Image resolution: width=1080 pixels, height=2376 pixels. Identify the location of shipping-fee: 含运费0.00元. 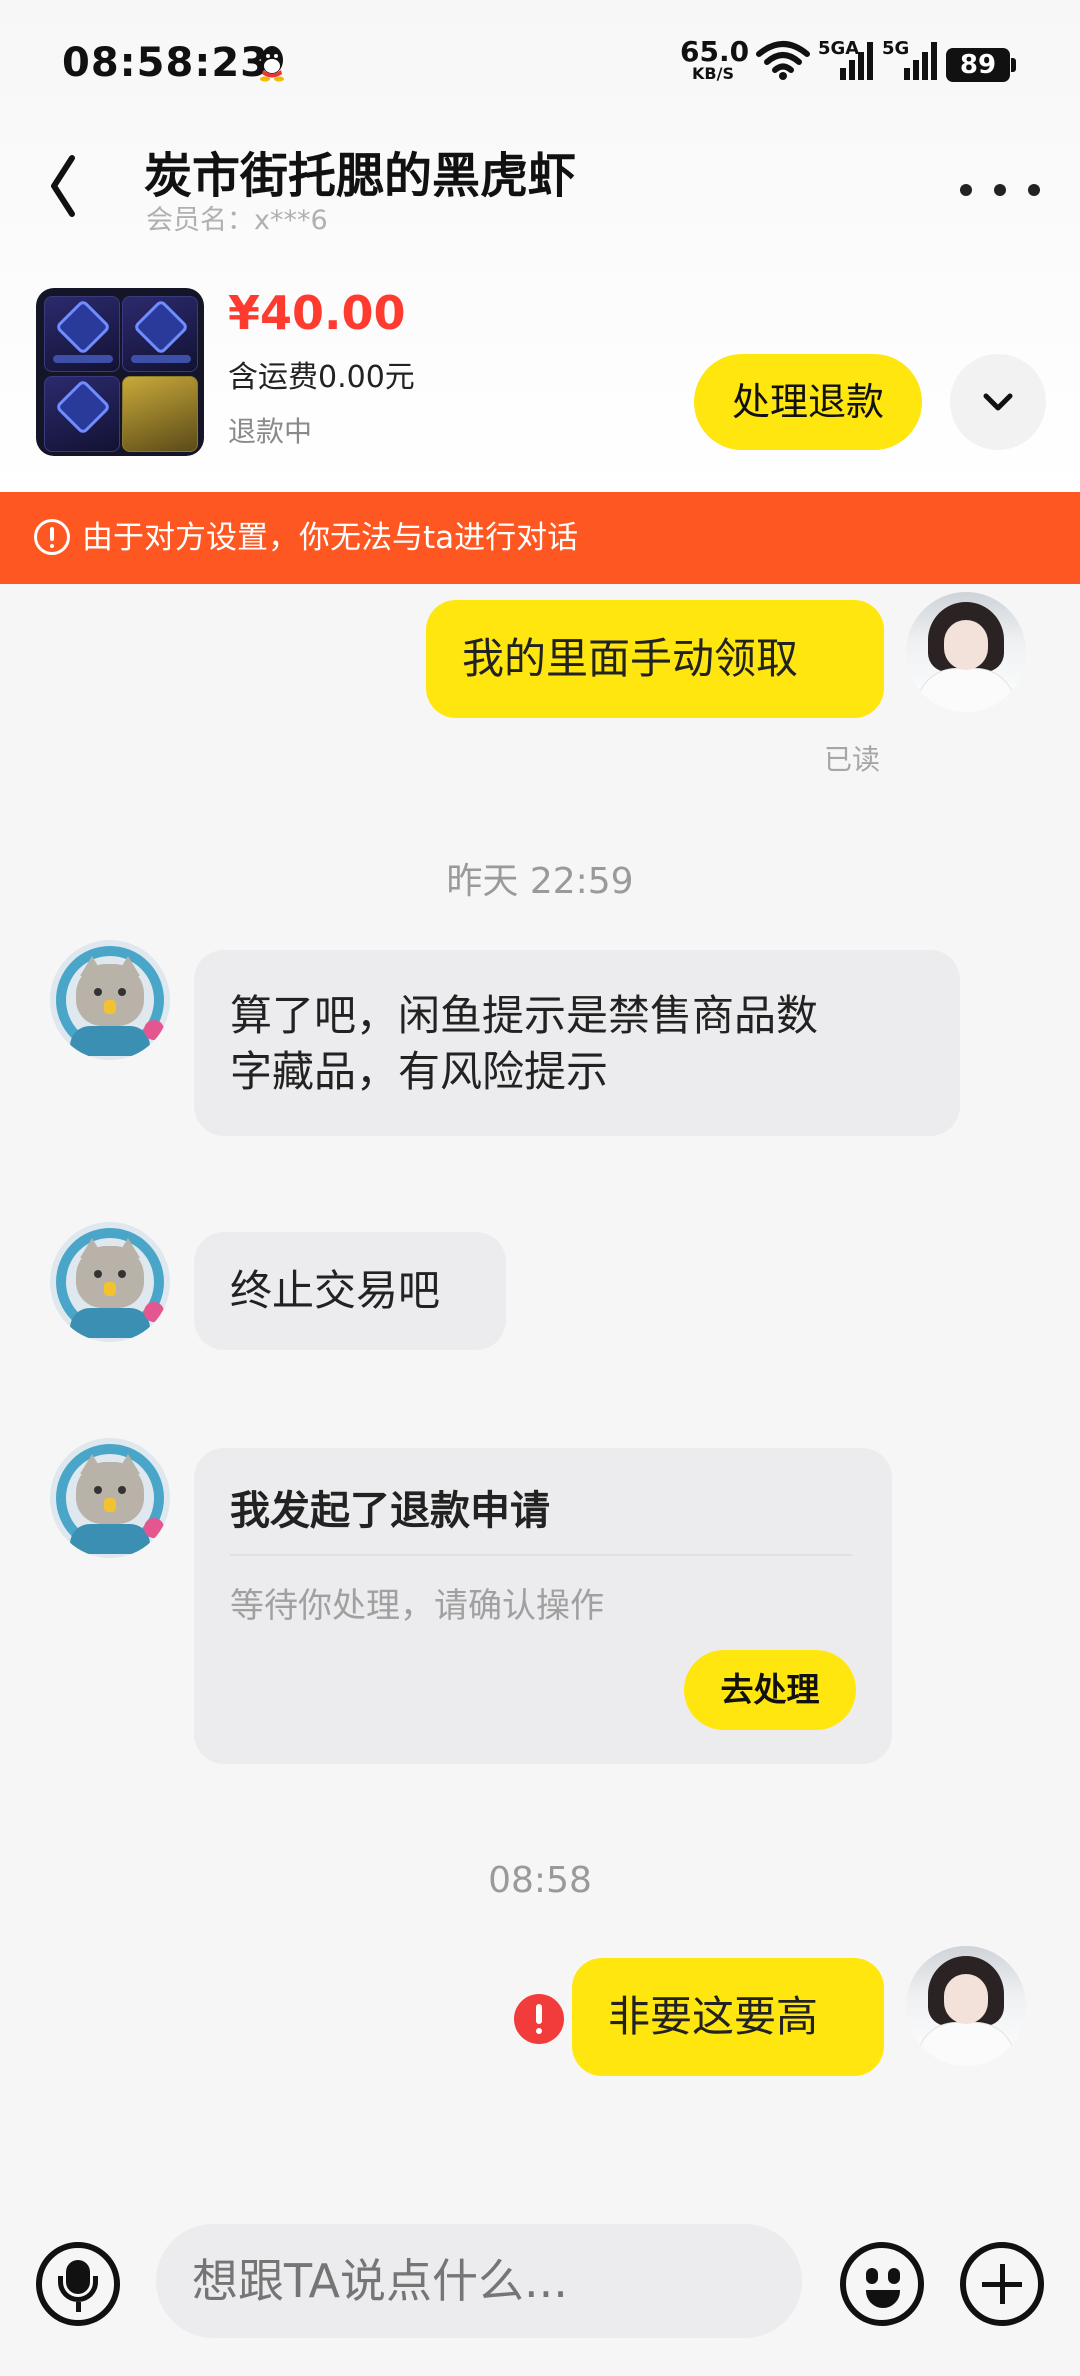
(321, 377).